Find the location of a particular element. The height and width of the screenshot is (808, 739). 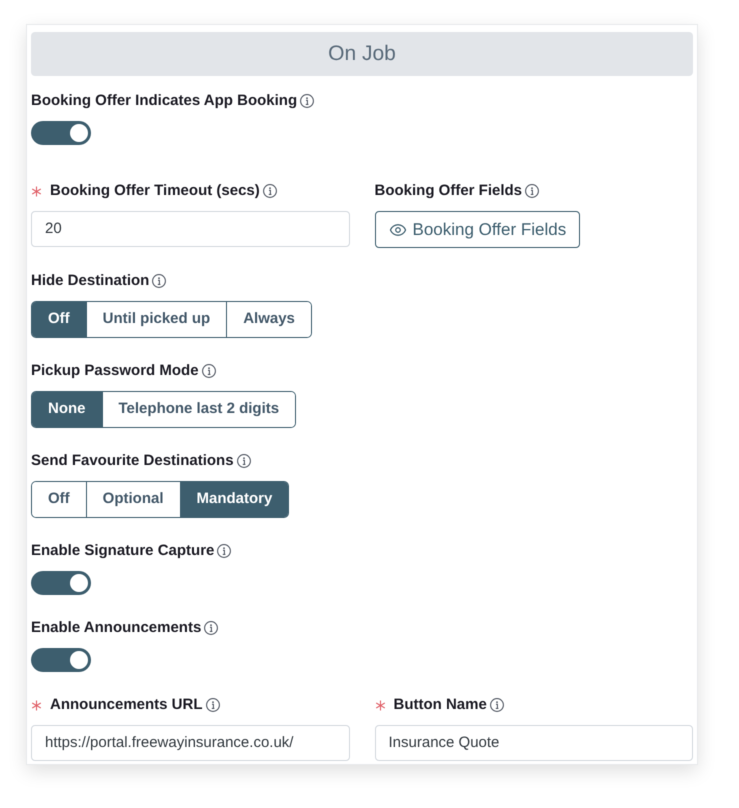

segment-option: Off is located at coordinates (59, 319).